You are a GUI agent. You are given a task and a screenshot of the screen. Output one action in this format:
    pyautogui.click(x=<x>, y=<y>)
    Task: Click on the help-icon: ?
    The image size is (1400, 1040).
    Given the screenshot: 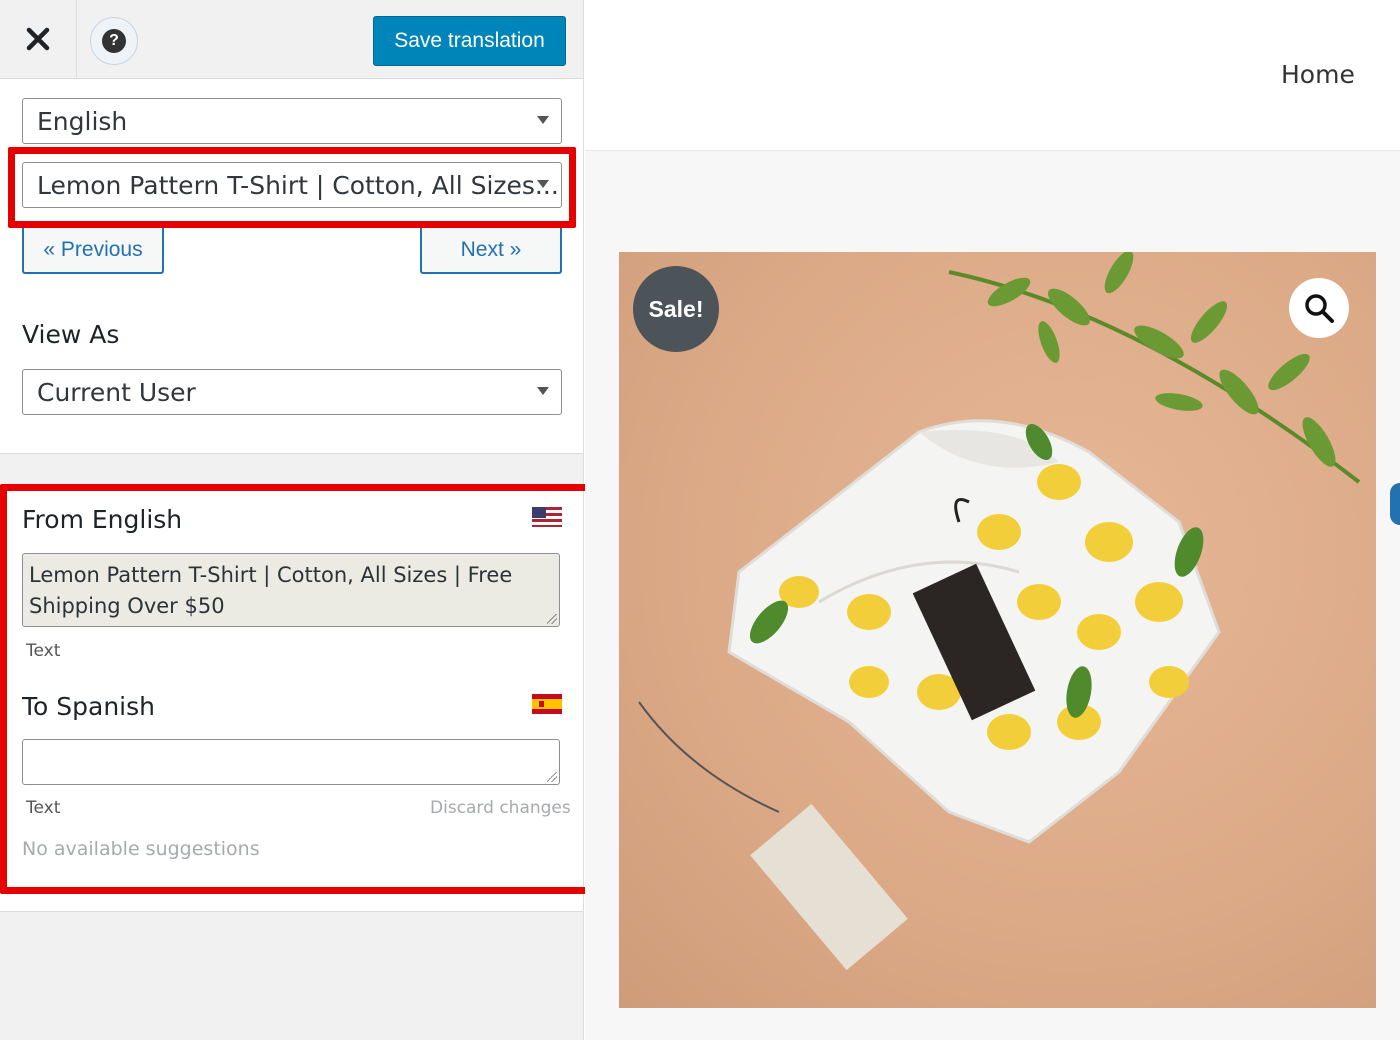 What is the action you would take?
    pyautogui.click(x=114, y=41)
    